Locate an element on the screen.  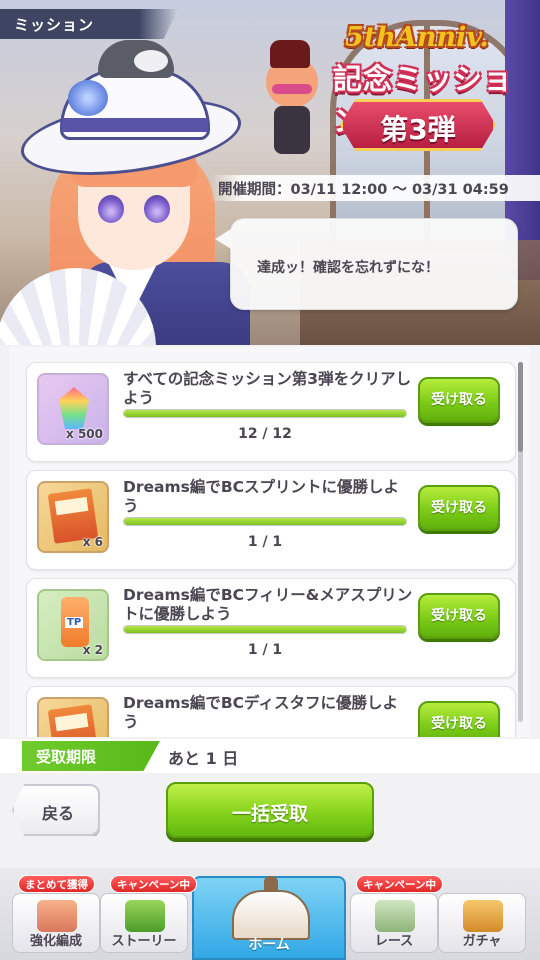
event-logo-plate: 第3弾 is located at coordinates (418, 125).